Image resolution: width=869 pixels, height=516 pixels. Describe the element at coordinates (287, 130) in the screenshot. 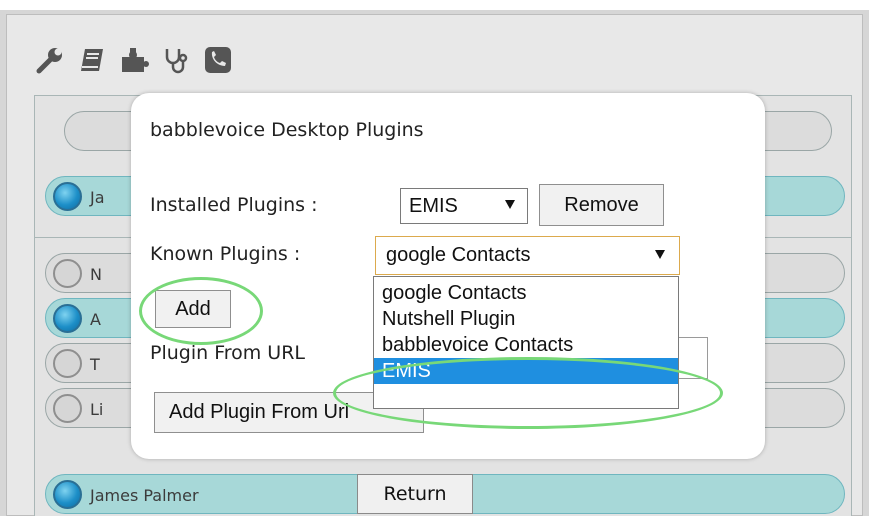

I see `dialog-title: babblevoice Desktop Plugins` at that location.